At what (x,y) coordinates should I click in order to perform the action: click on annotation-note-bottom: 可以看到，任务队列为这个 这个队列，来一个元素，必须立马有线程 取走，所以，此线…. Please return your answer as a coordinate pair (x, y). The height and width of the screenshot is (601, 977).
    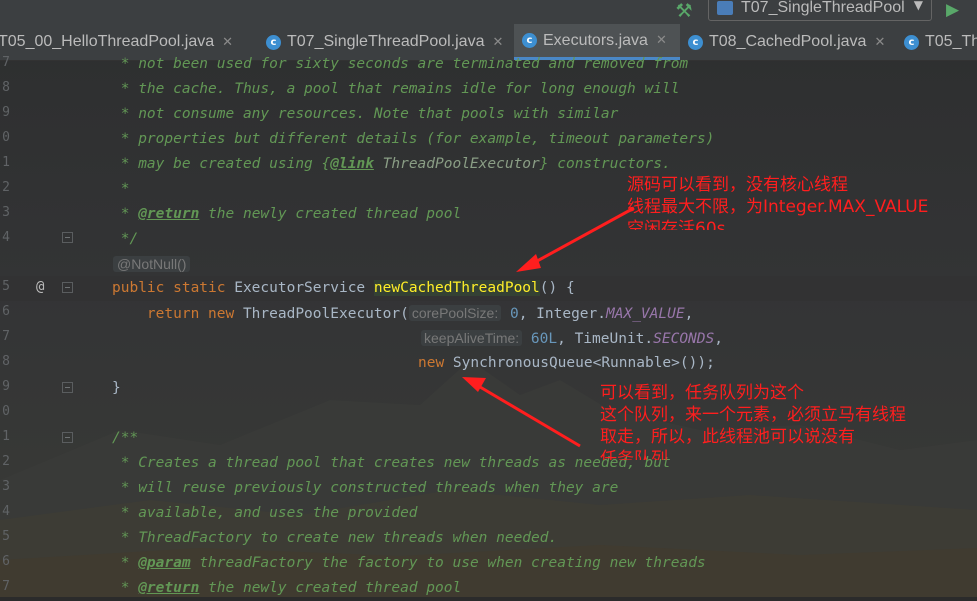
    Looking at the image, I should click on (753, 421).